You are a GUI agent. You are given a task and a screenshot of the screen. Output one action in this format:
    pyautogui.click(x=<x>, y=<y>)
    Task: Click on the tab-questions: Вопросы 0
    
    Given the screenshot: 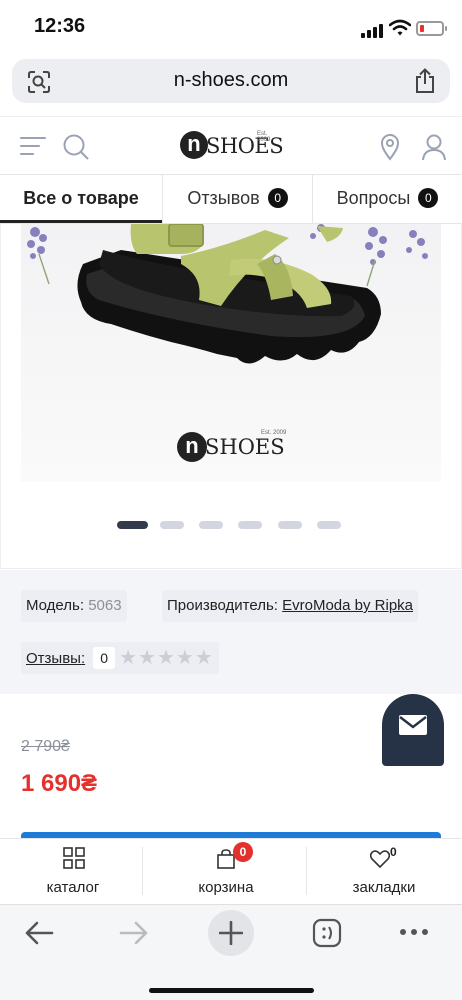 What is the action you would take?
    pyautogui.click(x=387, y=199)
    